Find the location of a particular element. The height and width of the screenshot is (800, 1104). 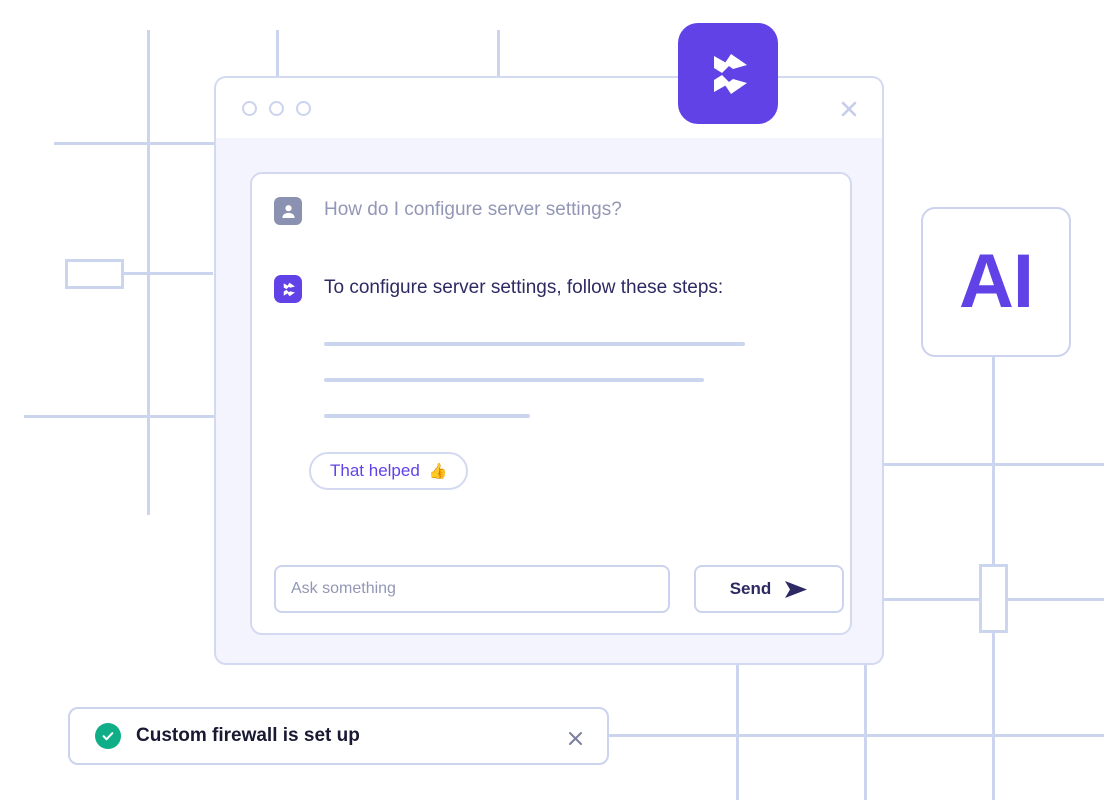

message-user-text: How do I configure server settings? is located at coordinates (473, 209).